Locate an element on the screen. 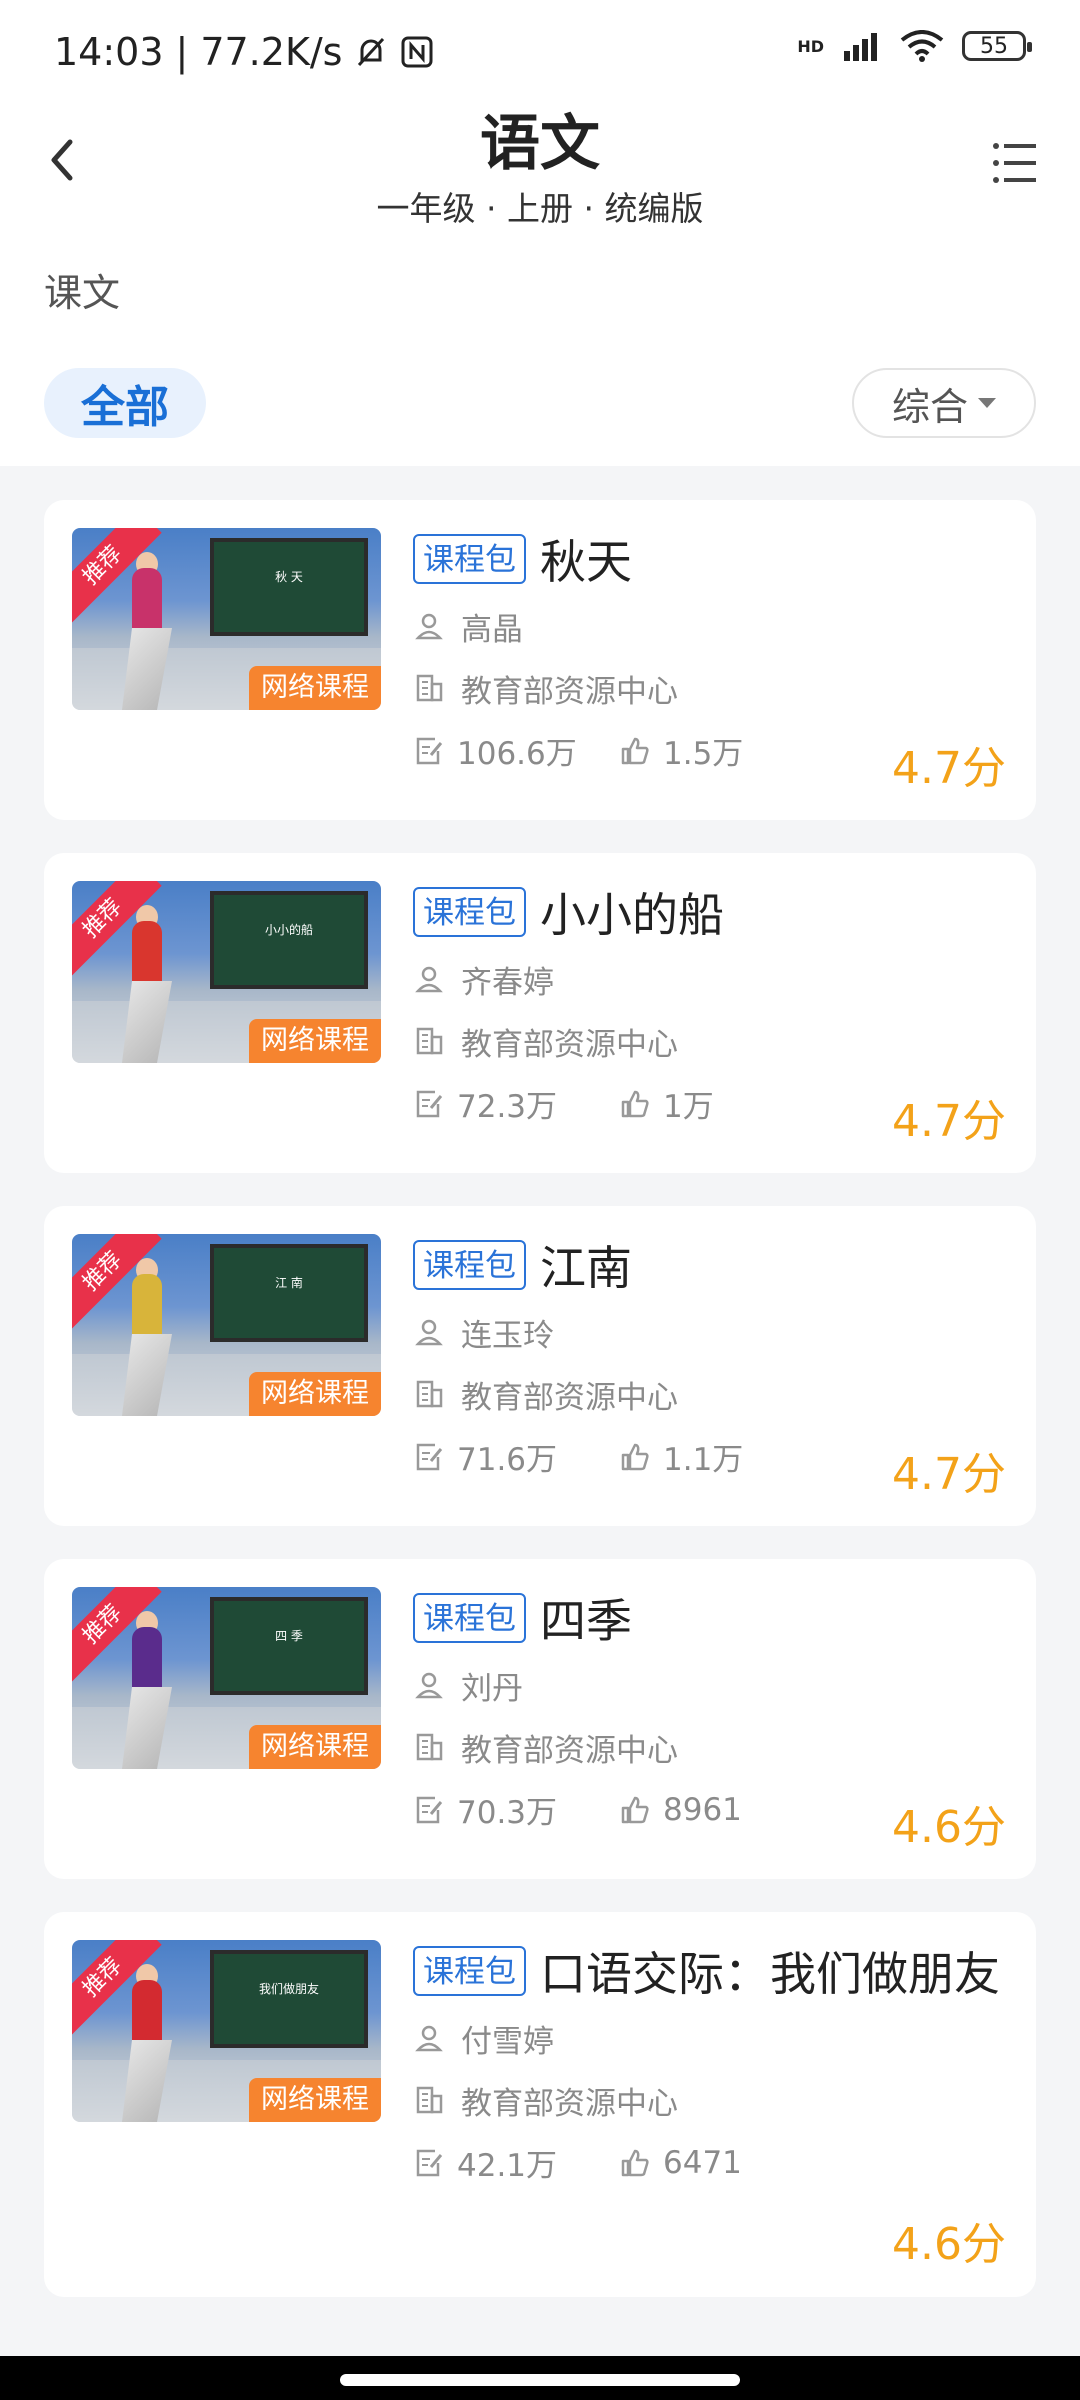  like-count: 1.5万 is located at coordinates (703, 754).